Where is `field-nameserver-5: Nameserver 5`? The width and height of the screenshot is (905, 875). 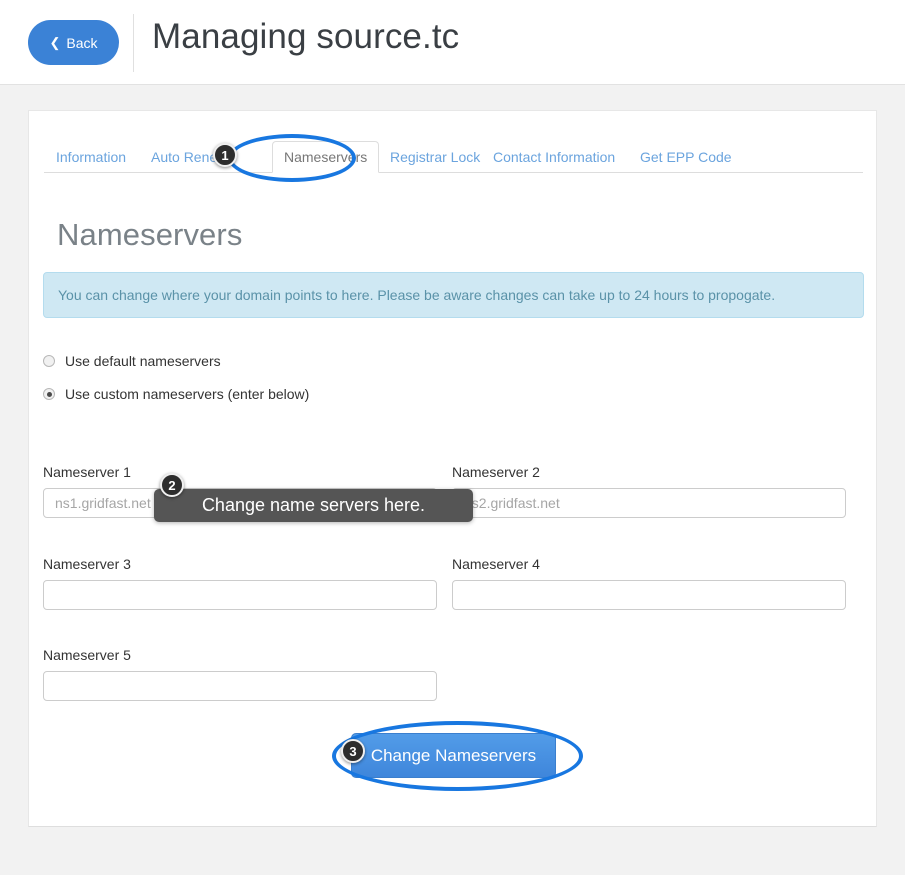
field-nameserver-5: Nameserver 5 is located at coordinates (240, 674).